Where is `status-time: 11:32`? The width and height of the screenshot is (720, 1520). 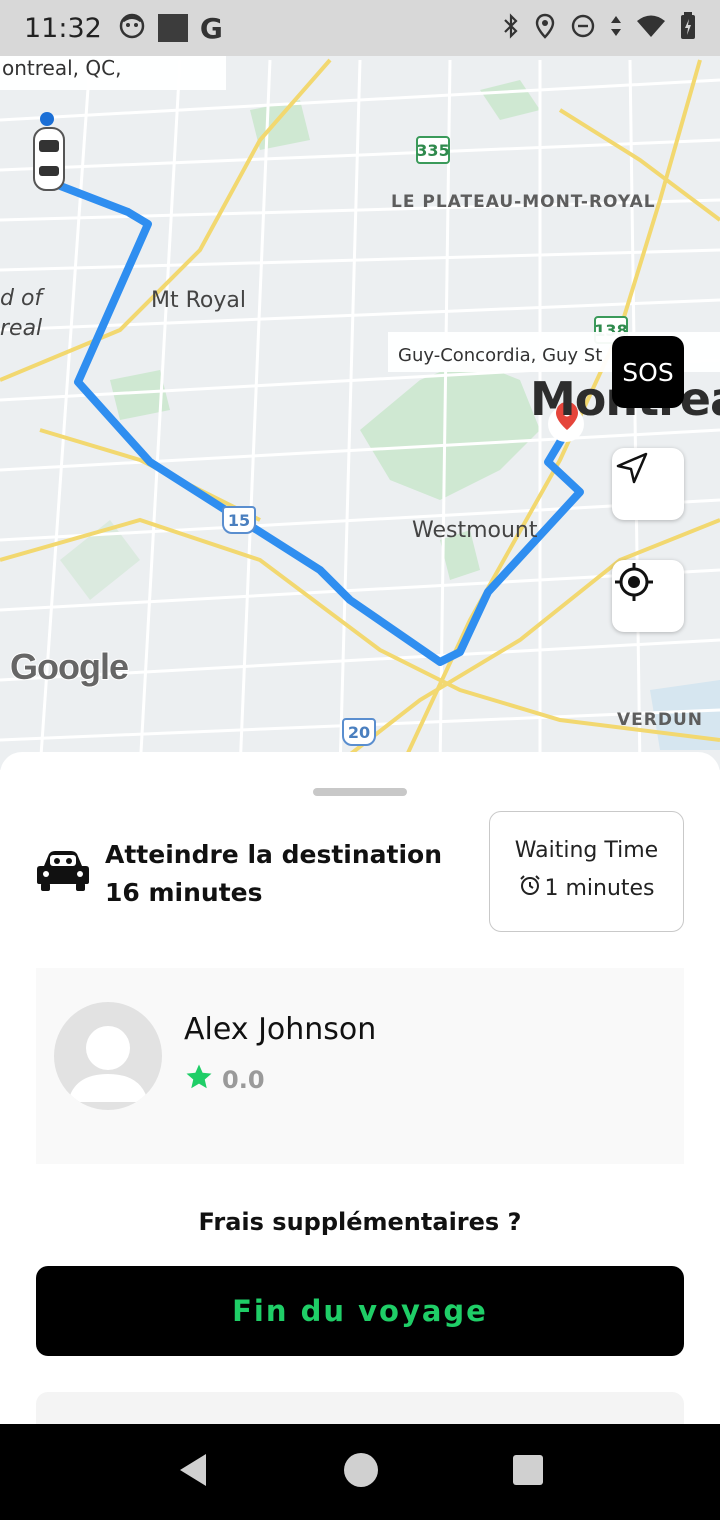
status-time: 11:32 is located at coordinates (63, 28).